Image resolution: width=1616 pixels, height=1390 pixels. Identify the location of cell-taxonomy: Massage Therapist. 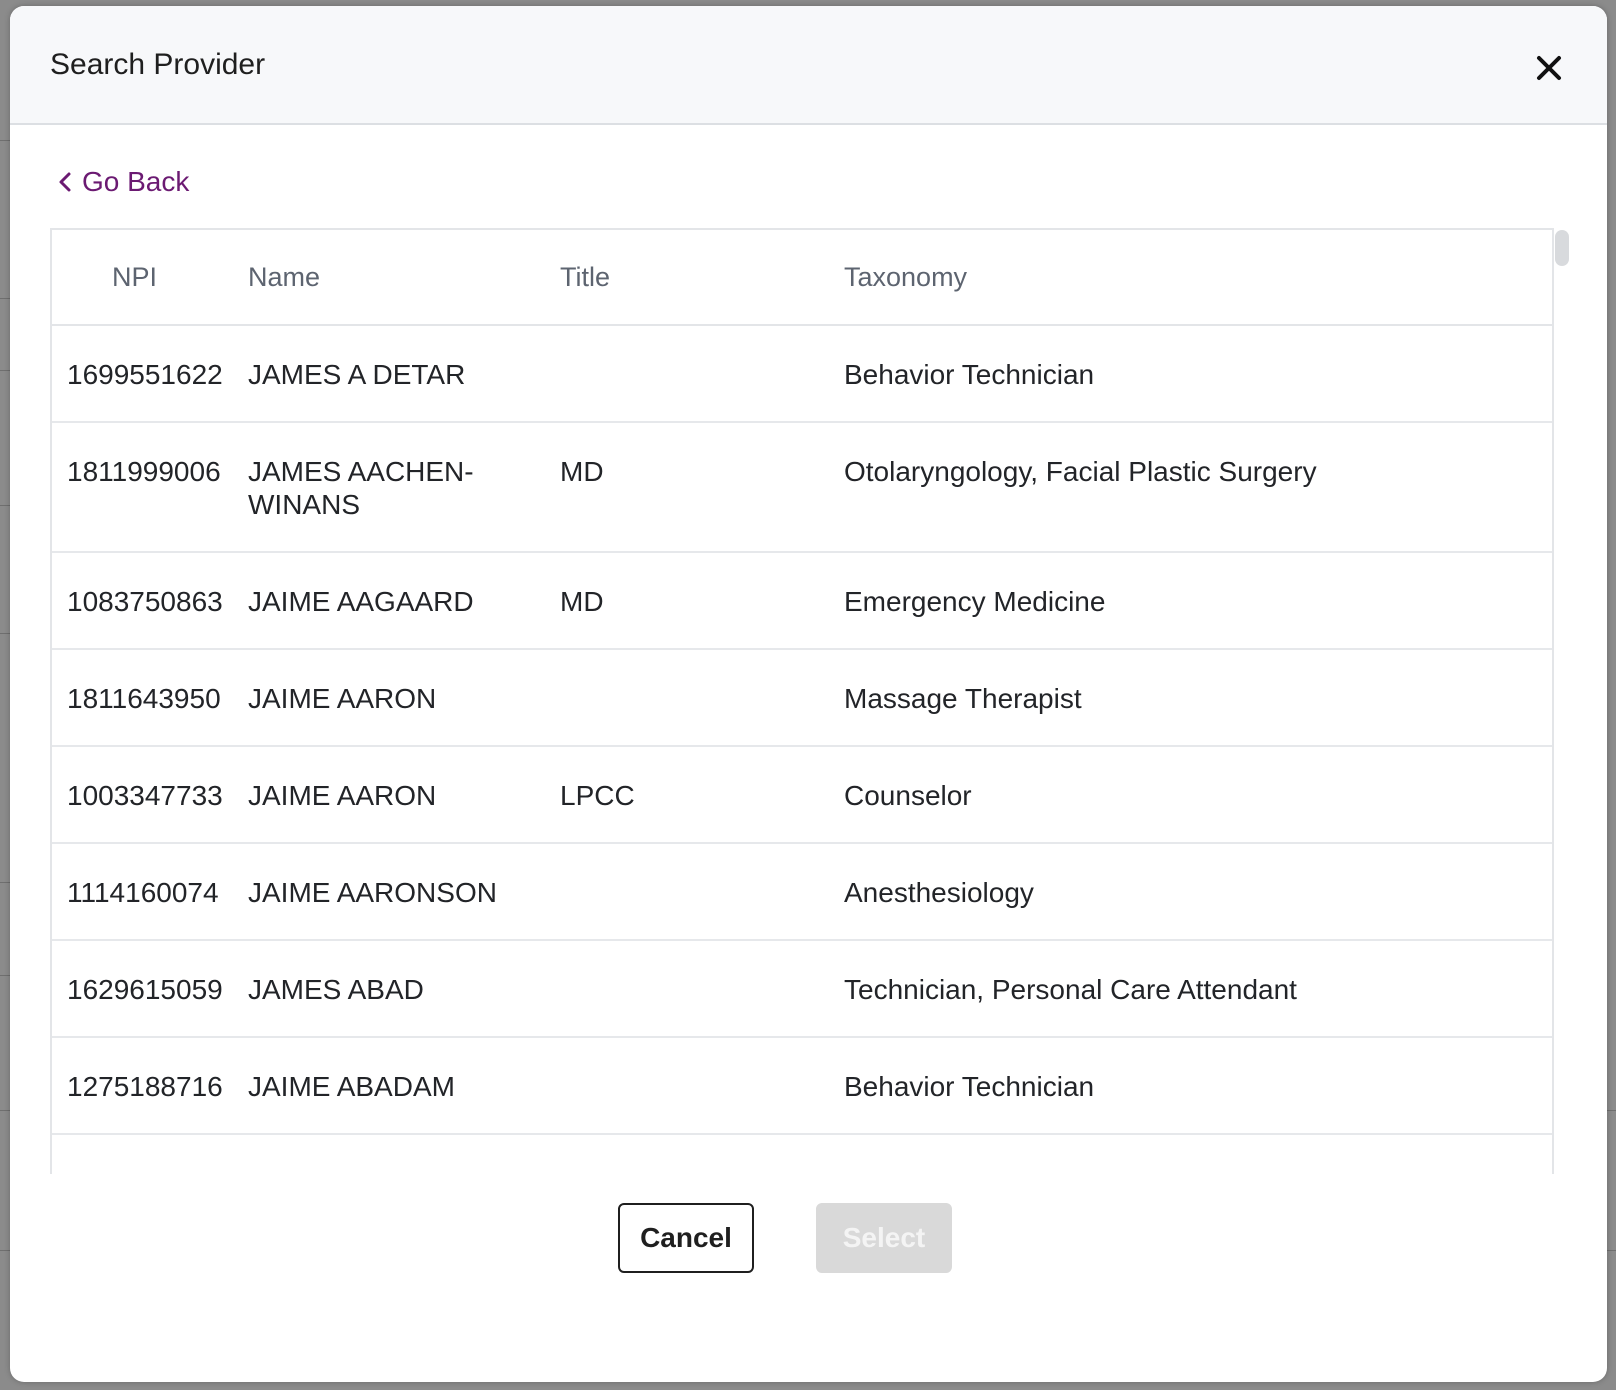
(963, 698).